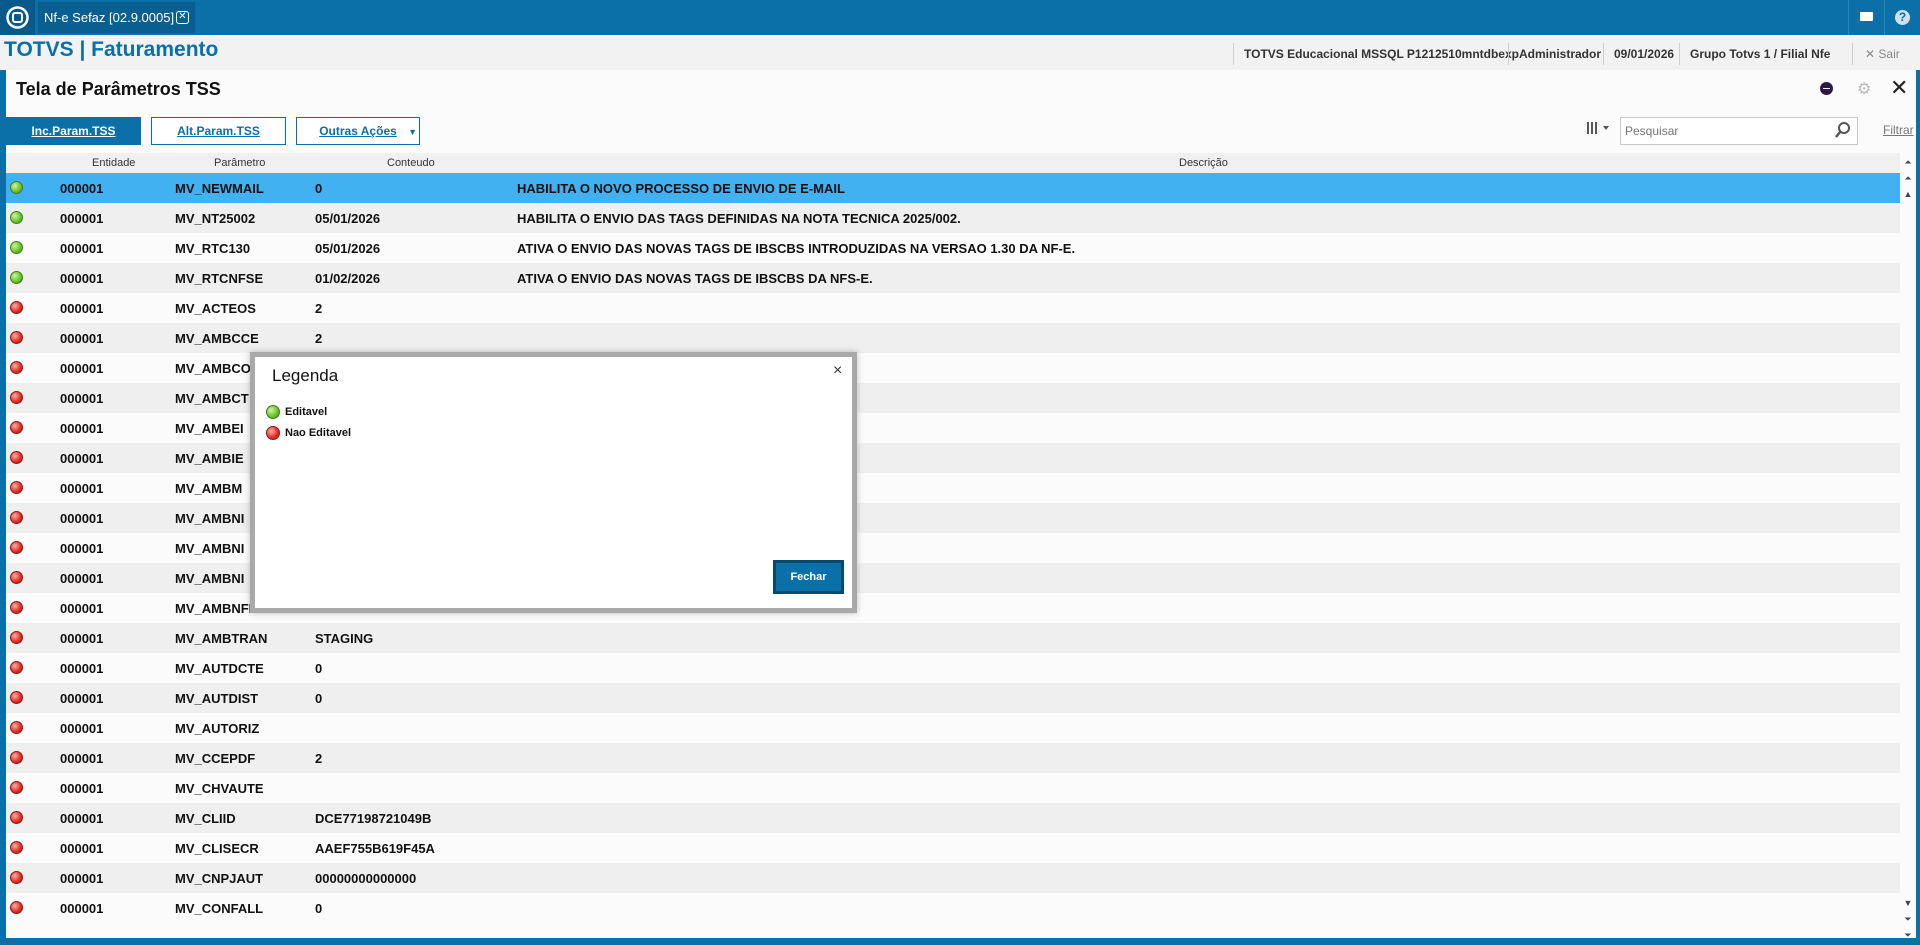 Image resolution: width=1920 pixels, height=945 pixels. Describe the element at coordinates (1866, 17) in the screenshot. I see `mail-button` at that location.